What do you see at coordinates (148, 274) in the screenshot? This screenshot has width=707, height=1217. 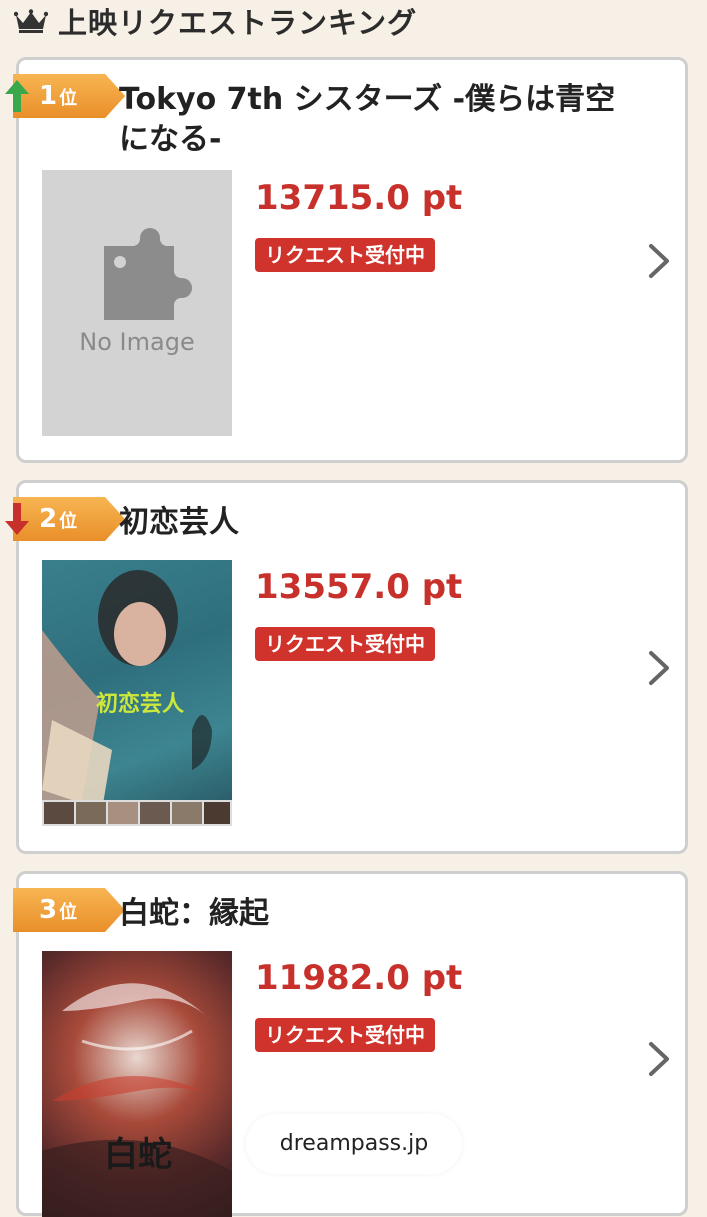 I see `puzzle-piece-icon` at bounding box center [148, 274].